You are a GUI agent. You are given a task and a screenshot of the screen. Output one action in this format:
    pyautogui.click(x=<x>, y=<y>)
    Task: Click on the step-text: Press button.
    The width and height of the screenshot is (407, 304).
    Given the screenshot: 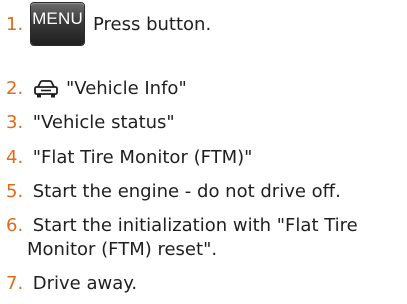 What is the action you would take?
    pyautogui.click(x=152, y=24)
    